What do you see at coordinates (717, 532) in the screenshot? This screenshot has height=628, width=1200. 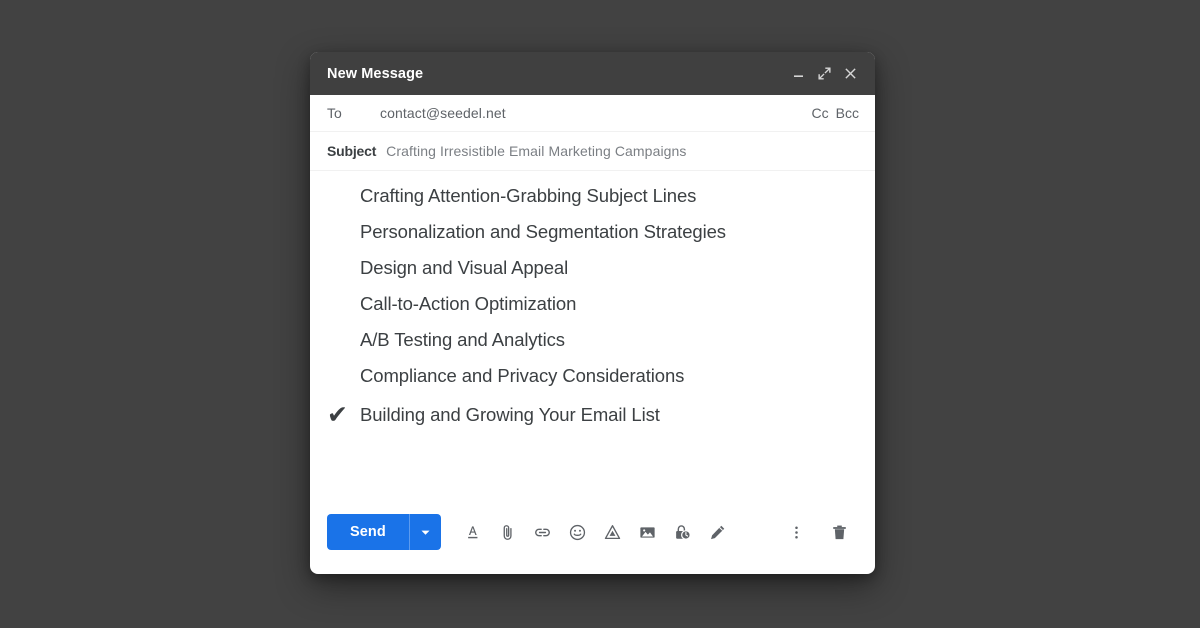 I see `insert-signature-icon` at bounding box center [717, 532].